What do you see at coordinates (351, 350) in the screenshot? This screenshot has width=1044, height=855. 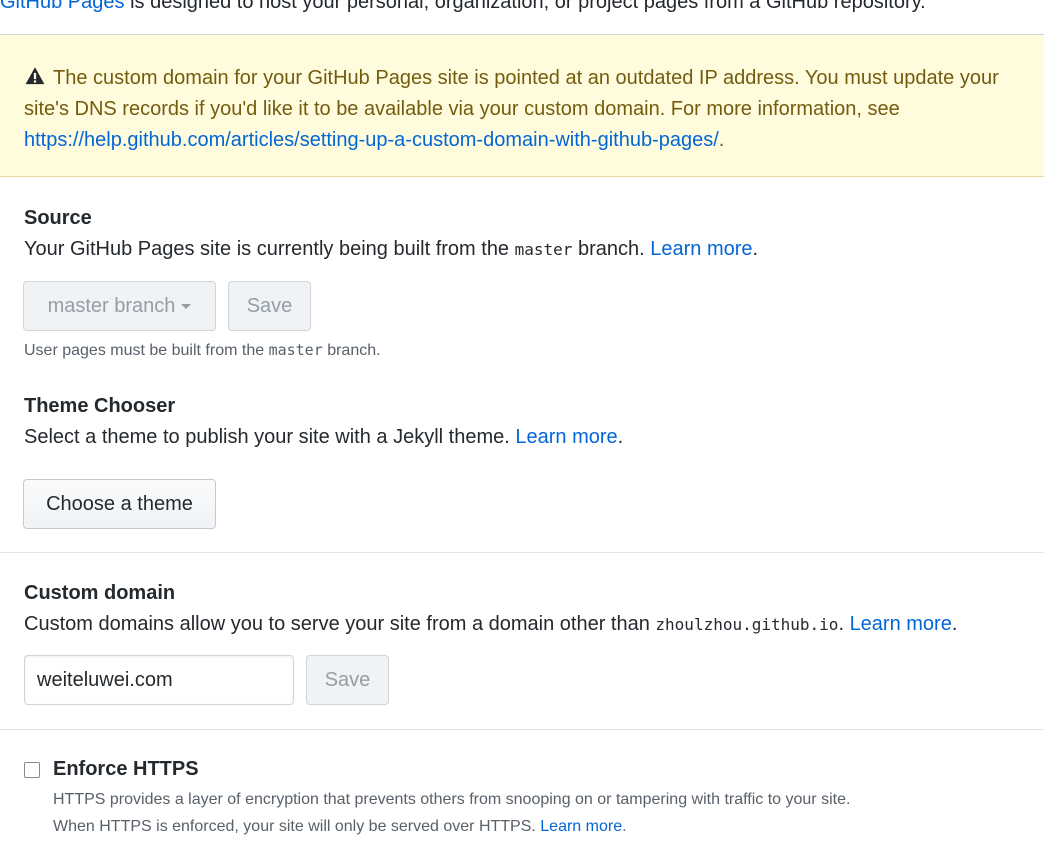 I see `source-note-after: branch.` at bounding box center [351, 350].